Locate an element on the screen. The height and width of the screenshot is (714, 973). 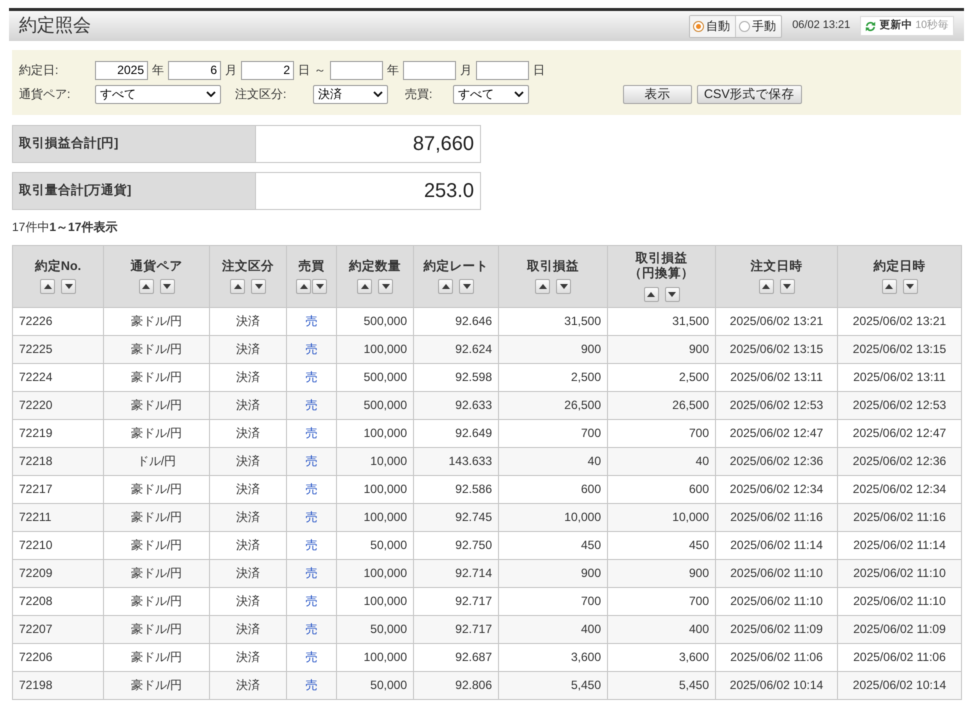
table-cell: 2025/06/02 10:14 is located at coordinates (777, 686).